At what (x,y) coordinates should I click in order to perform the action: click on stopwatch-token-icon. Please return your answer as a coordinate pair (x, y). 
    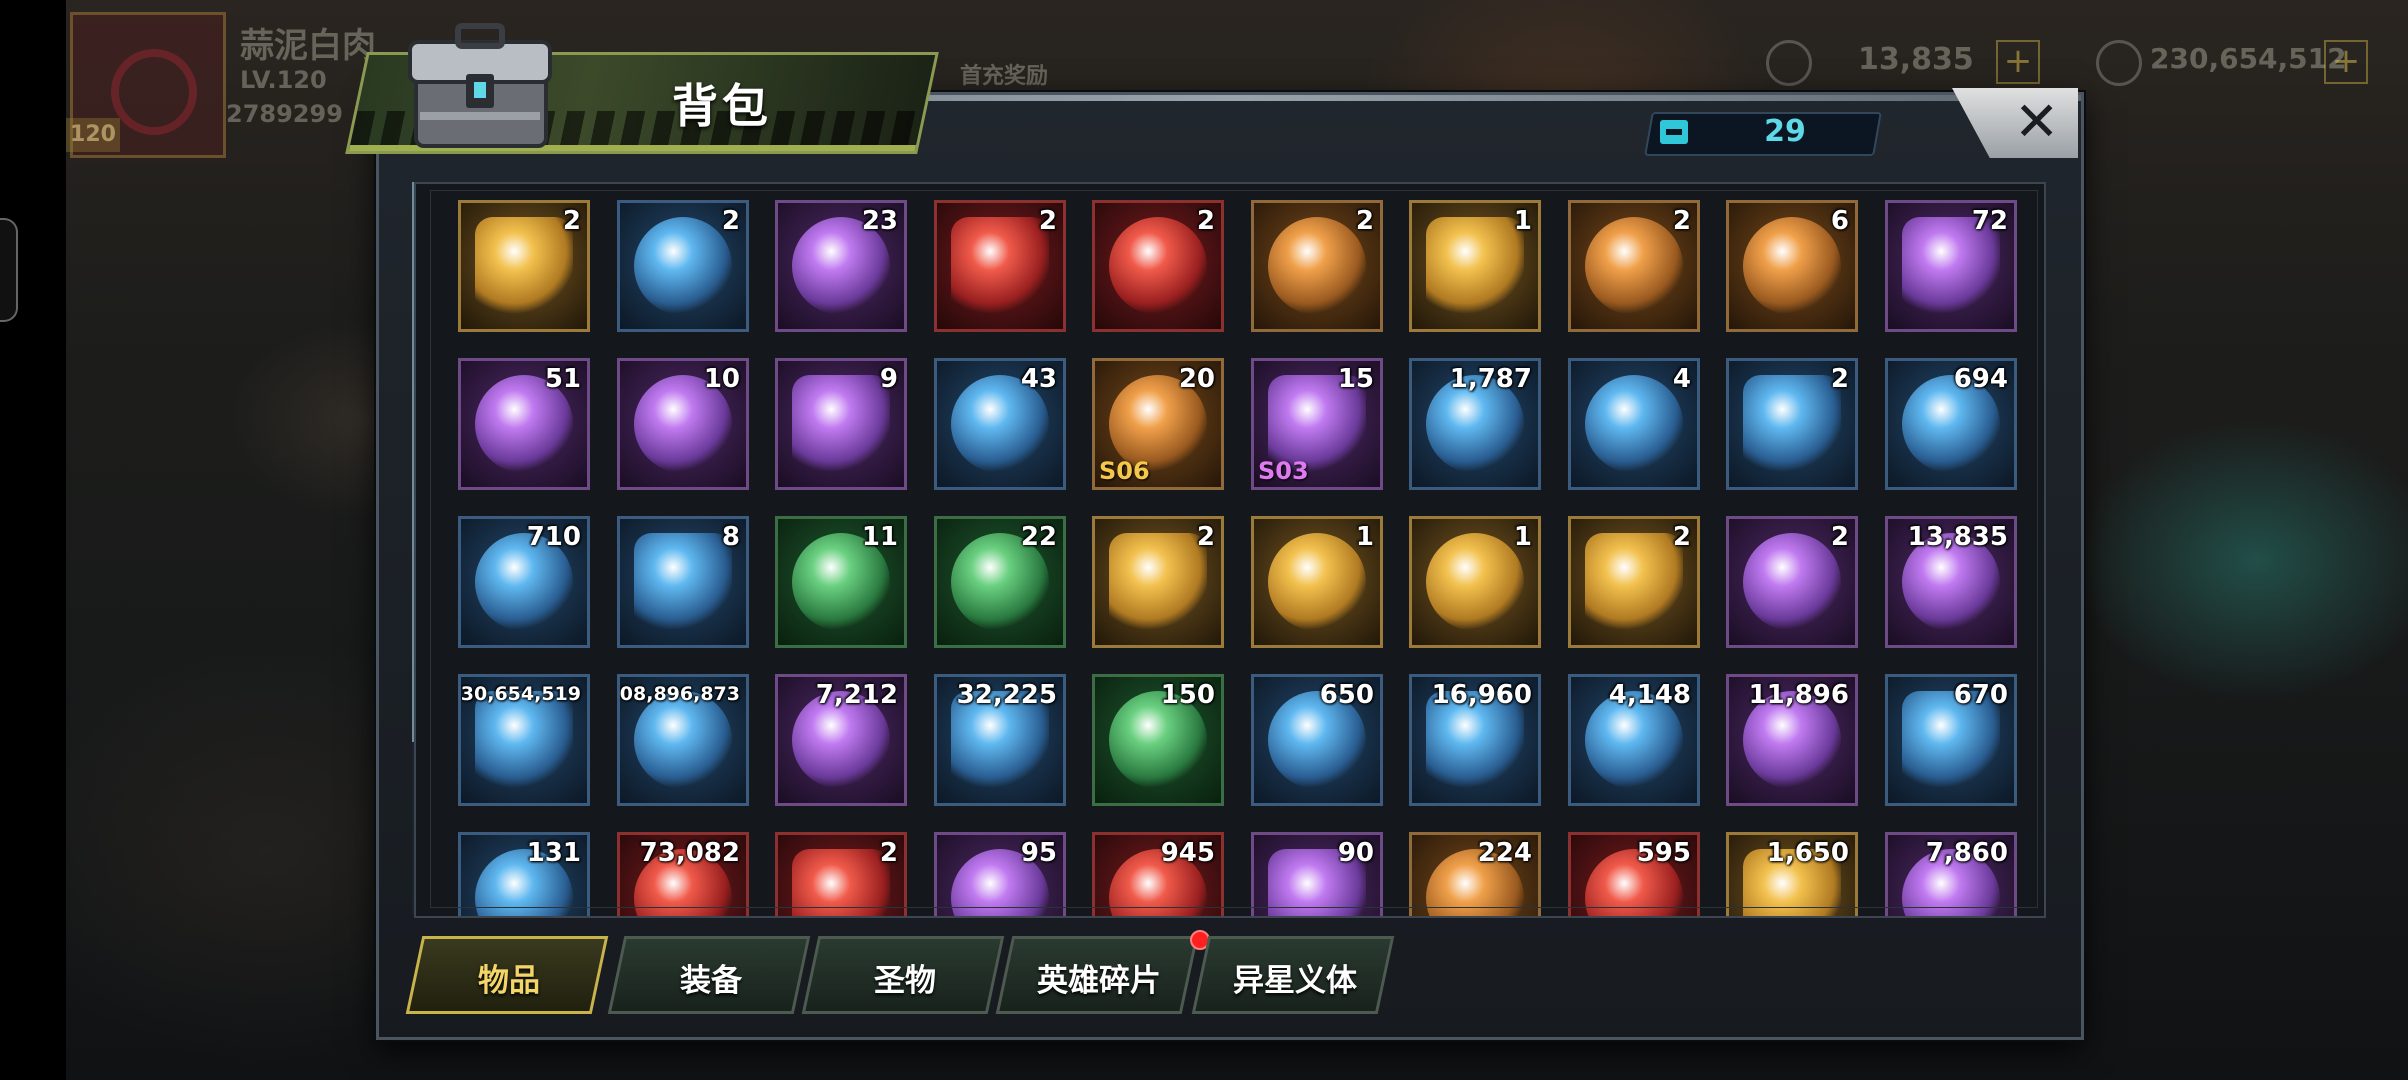
    Looking at the image, I should click on (1634, 424).